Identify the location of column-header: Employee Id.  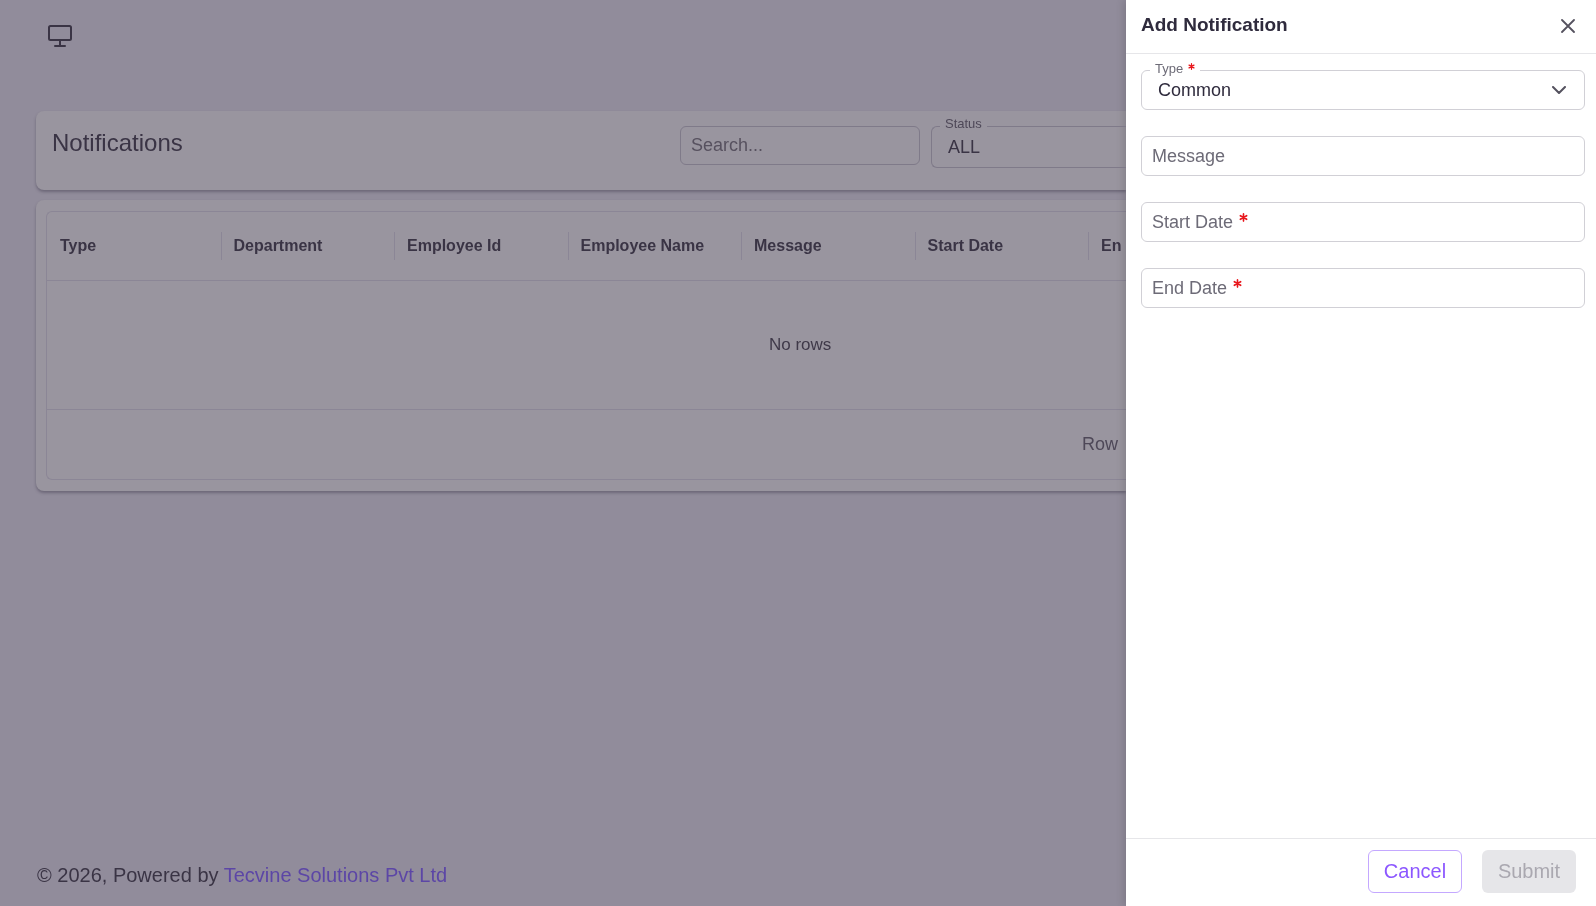
(481, 246).